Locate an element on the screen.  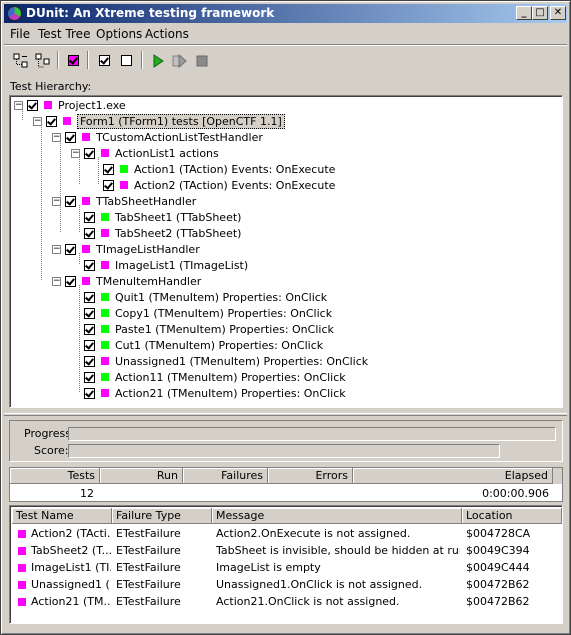
stats-tests-value: 12 is located at coordinates (87, 493).